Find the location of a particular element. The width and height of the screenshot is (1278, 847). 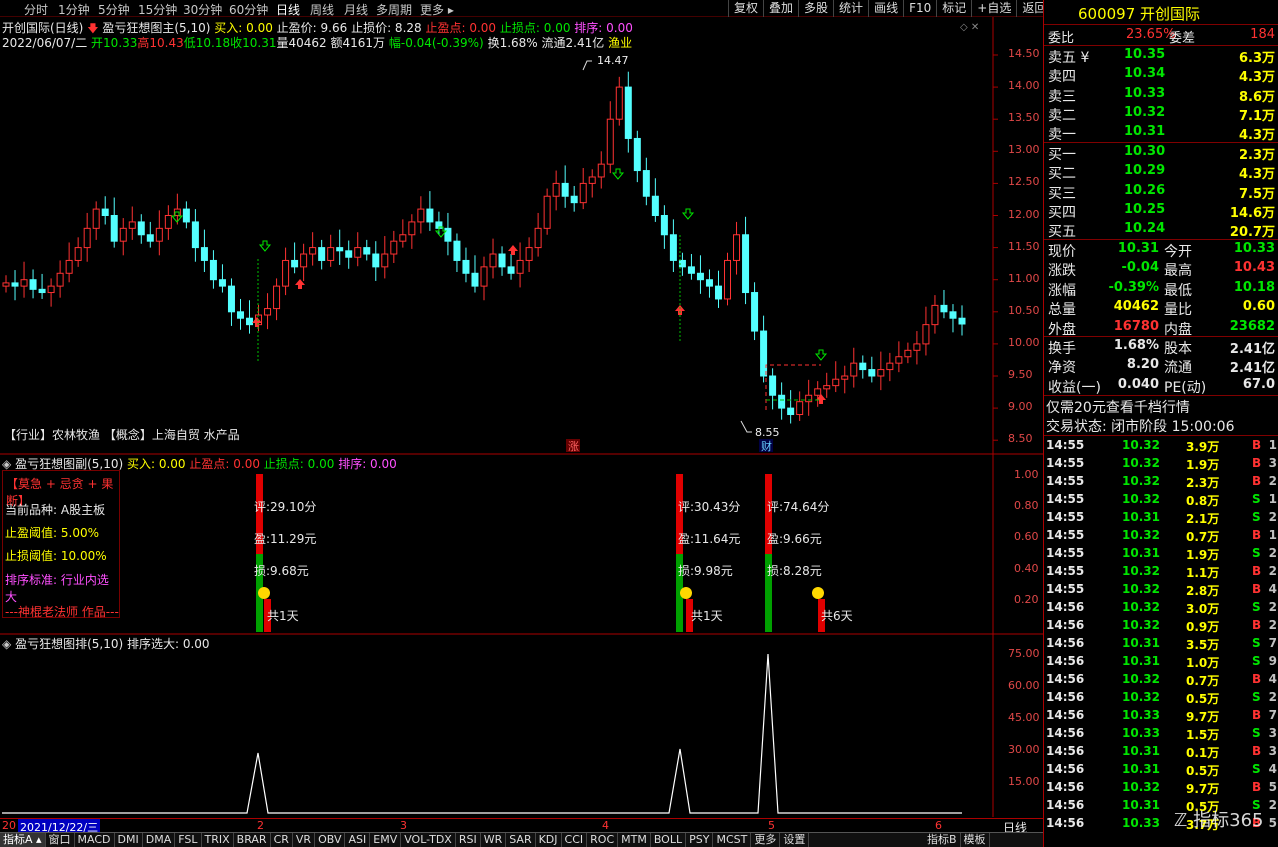

toolbar-btn-4: 画线 is located at coordinates (885, 8).